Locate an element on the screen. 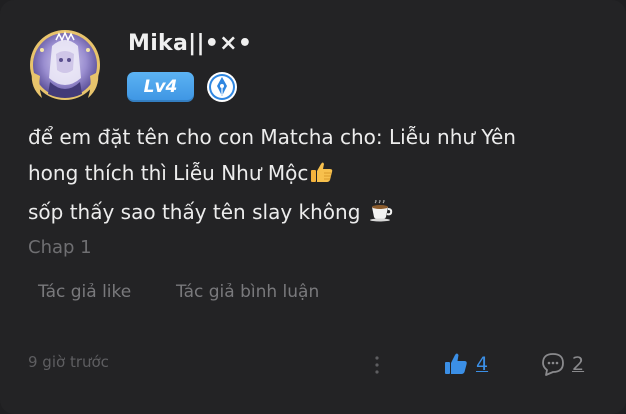  avatar-image is located at coordinates (65, 65).